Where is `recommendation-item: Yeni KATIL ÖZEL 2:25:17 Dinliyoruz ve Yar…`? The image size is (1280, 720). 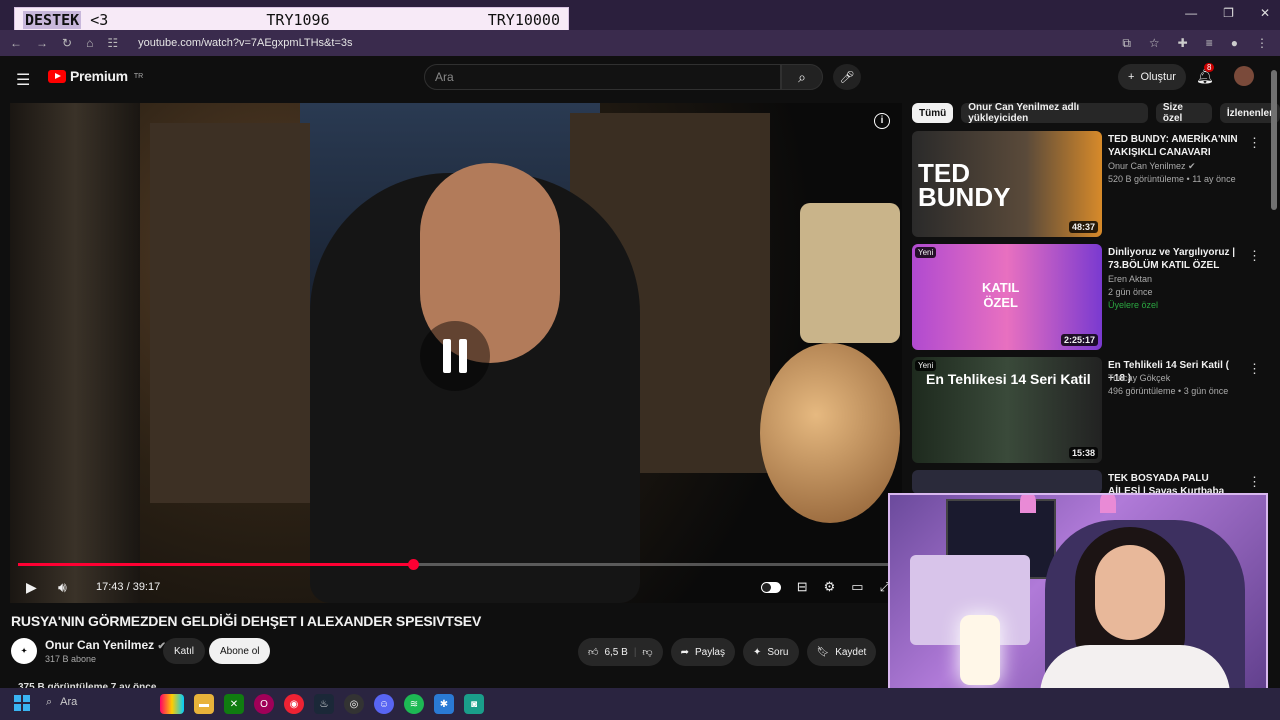
recommendation-item: Yeni KATIL ÖZEL 2:25:17 Dinliyoruz ve Yar… is located at coordinates (1087, 297).